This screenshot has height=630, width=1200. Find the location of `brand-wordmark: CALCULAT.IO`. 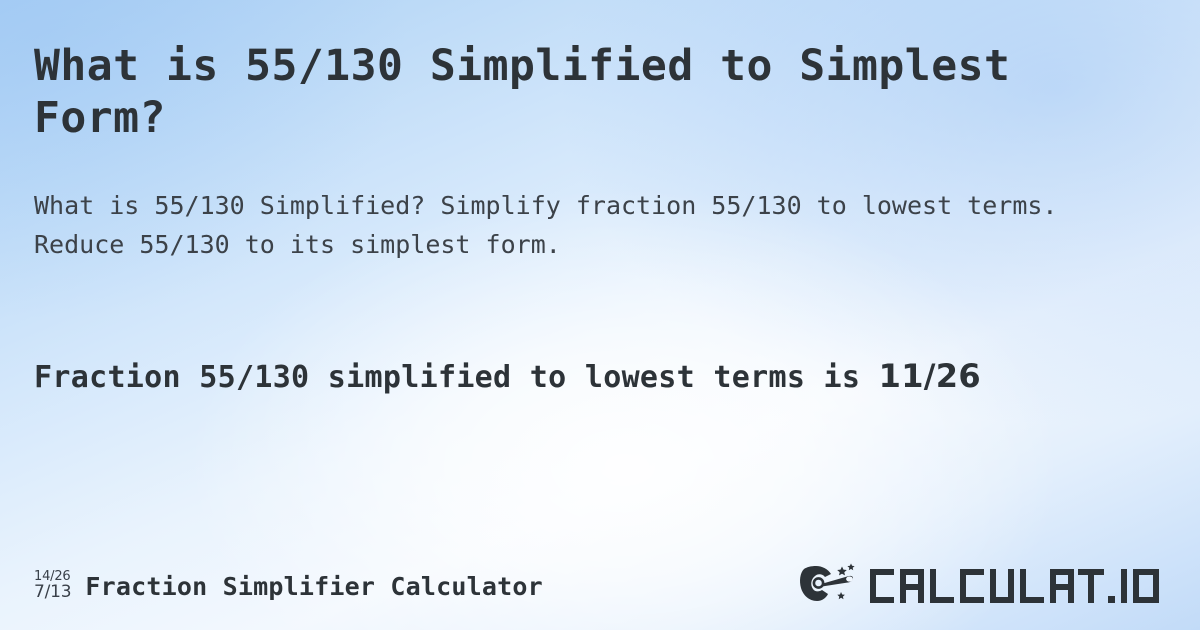

brand-wordmark: CALCULAT.IO is located at coordinates (1017, 586).